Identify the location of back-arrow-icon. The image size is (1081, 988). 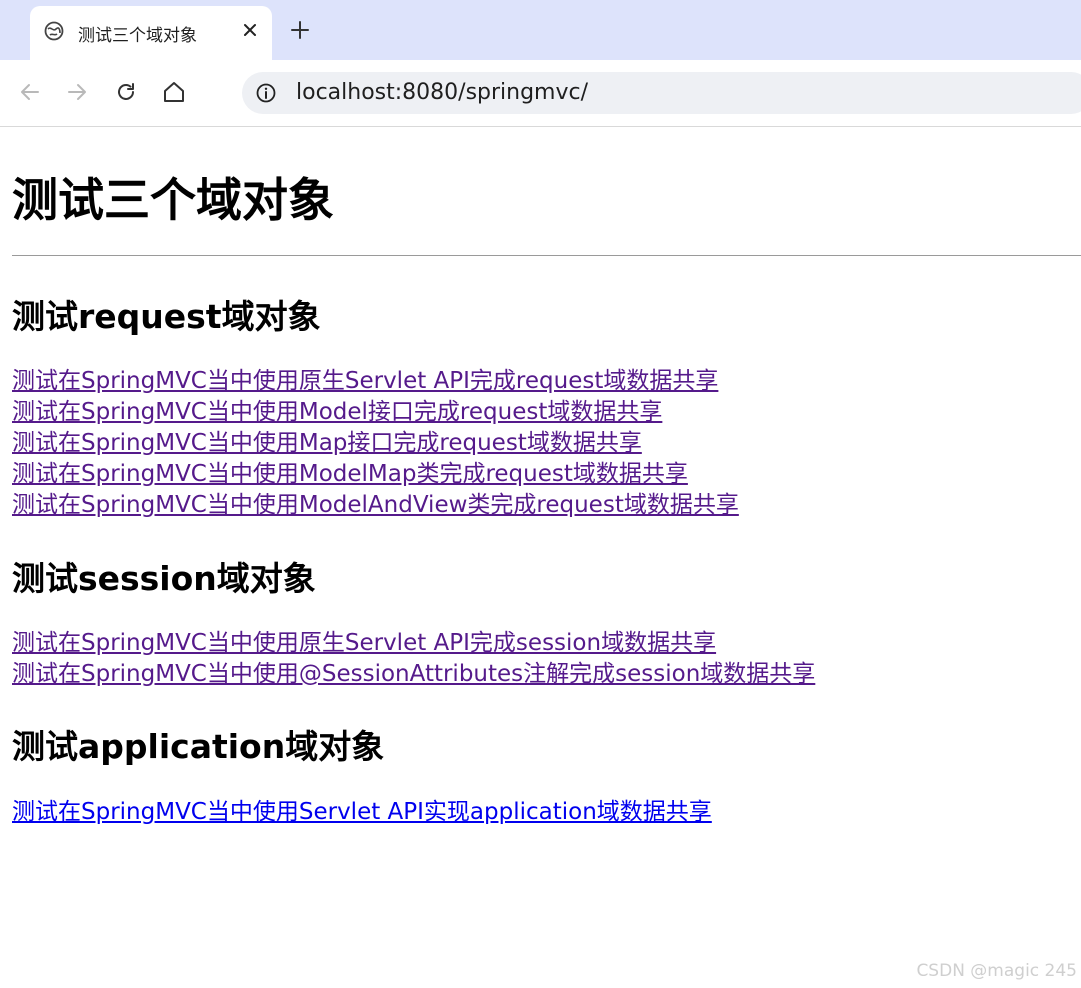
(30, 92).